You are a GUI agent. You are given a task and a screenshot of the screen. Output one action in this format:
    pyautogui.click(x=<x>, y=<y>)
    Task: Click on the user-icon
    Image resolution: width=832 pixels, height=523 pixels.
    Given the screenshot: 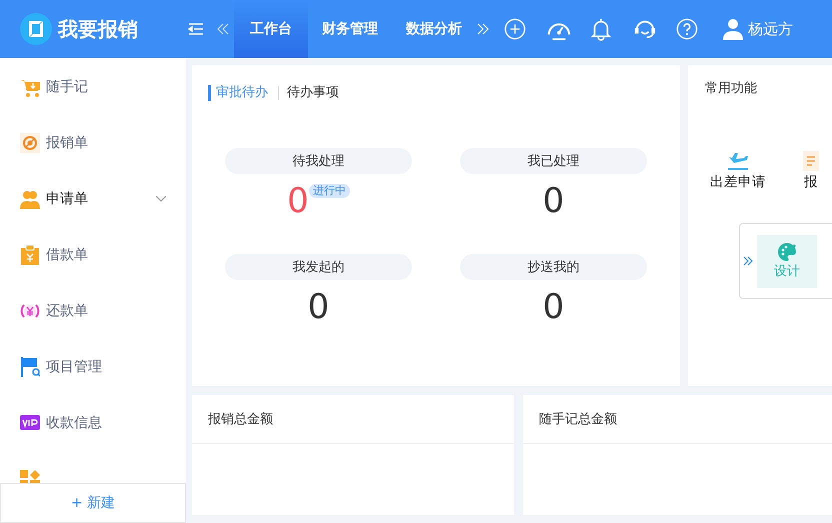 What is the action you would take?
    pyautogui.click(x=733, y=29)
    